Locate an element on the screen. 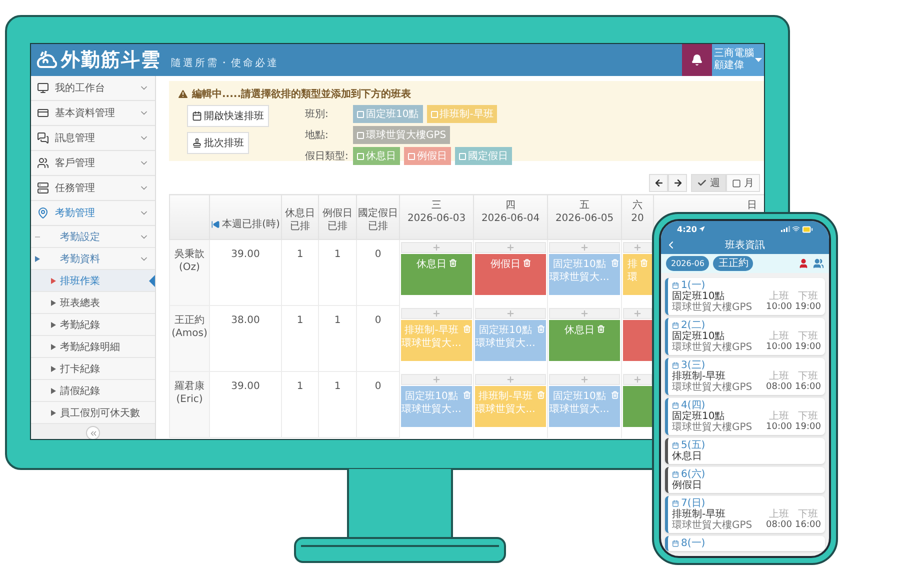 The height and width of the screenshot is (570, 900). weekday-label: 五 is located at coordinates (584, 205).